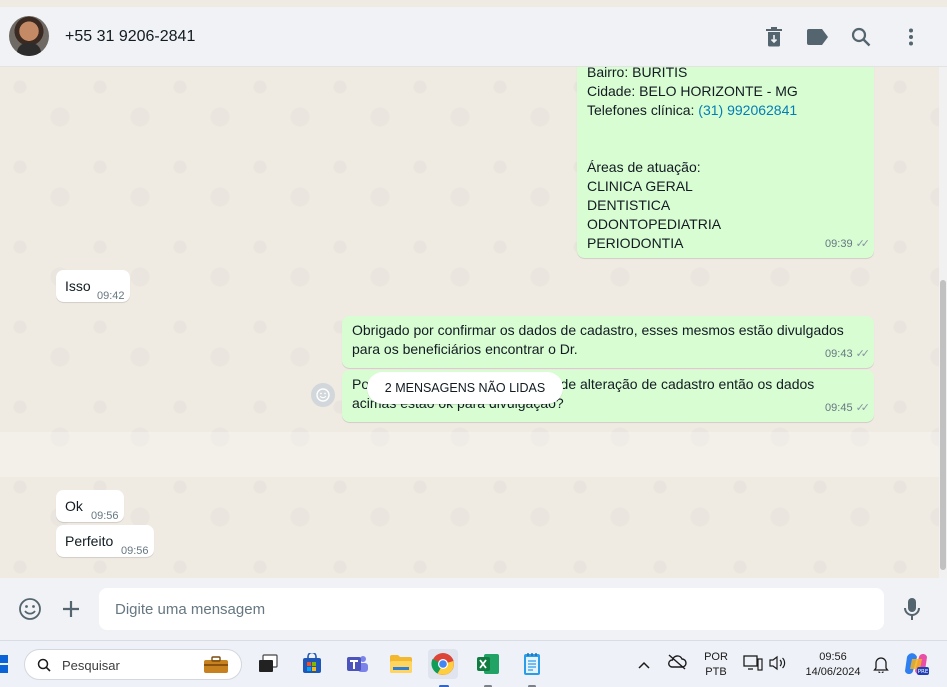  Describe the element at coordinates (89, 541) in the screenshot. I see `message-text: Perfeito` at that location.